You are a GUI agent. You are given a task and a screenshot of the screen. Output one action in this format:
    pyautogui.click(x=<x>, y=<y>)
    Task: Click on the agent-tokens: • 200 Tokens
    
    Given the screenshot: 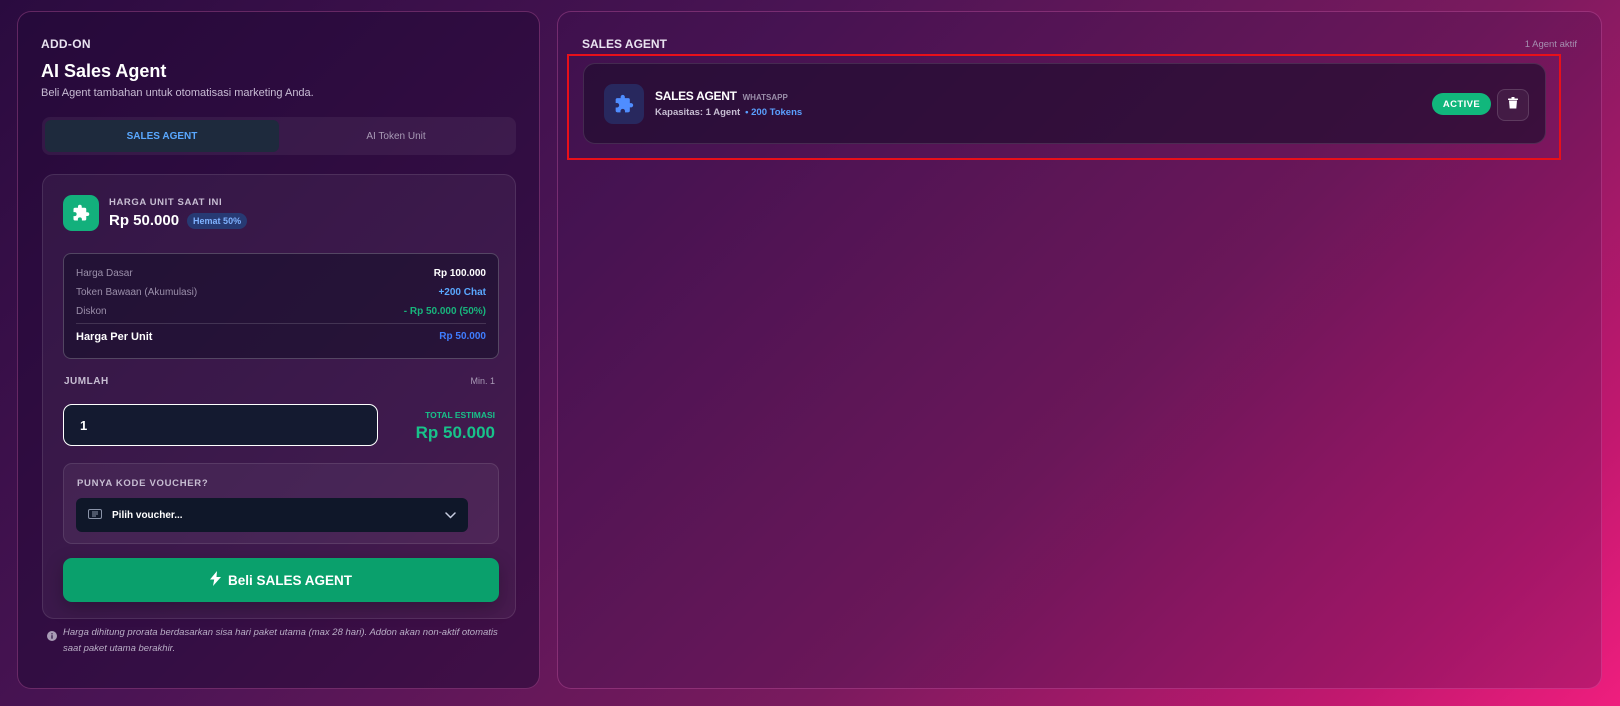 What is the action you would take?
    pyautogui.click(x=774, y=112)
    